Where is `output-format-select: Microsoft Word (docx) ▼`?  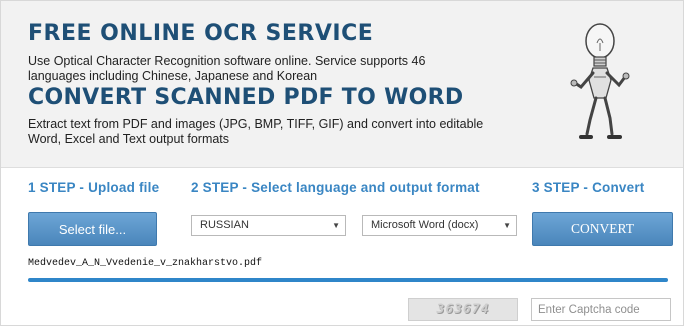
output-format-select: Microsoft Word (docx) ▼ is located at coordinates (439, 225).